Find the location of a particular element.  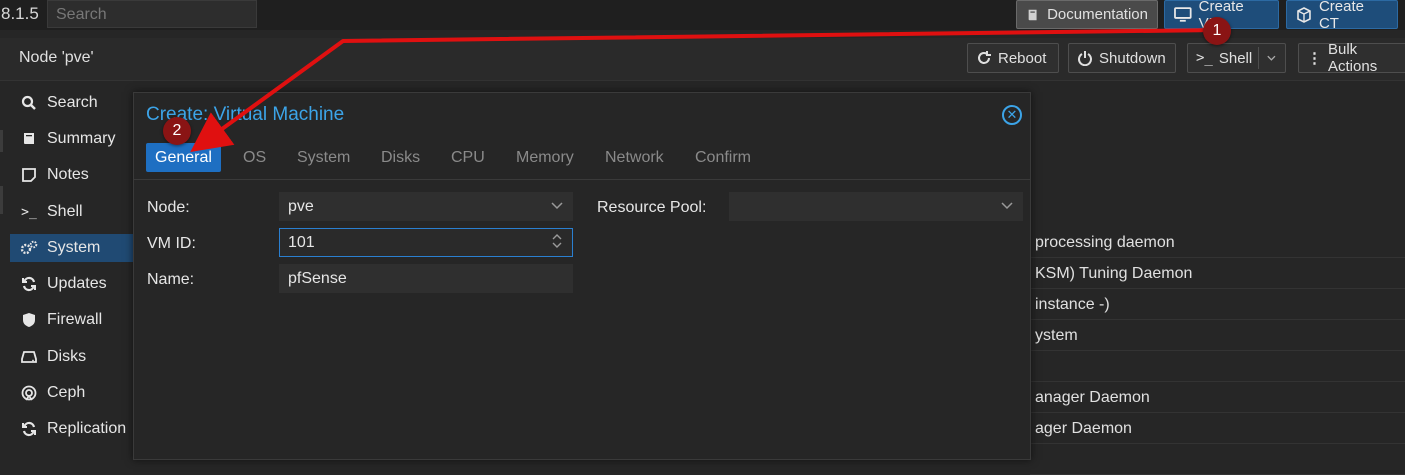

sidebar-item-firewall: Firewall is located at coordinates (71, 320).